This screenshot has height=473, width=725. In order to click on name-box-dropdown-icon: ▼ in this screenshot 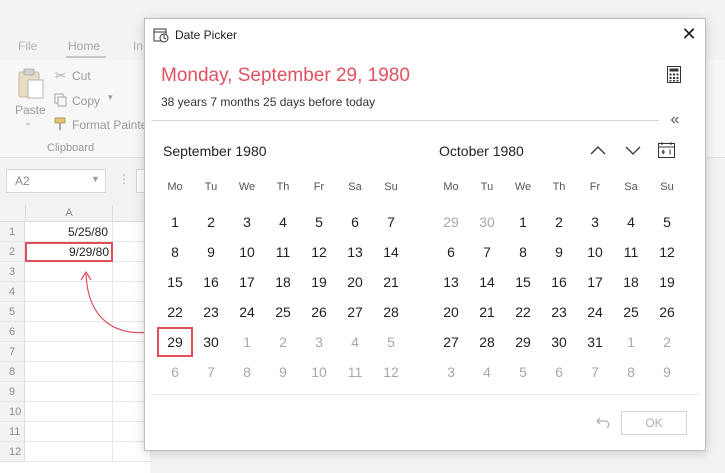, I will do `click(95, 179)`.